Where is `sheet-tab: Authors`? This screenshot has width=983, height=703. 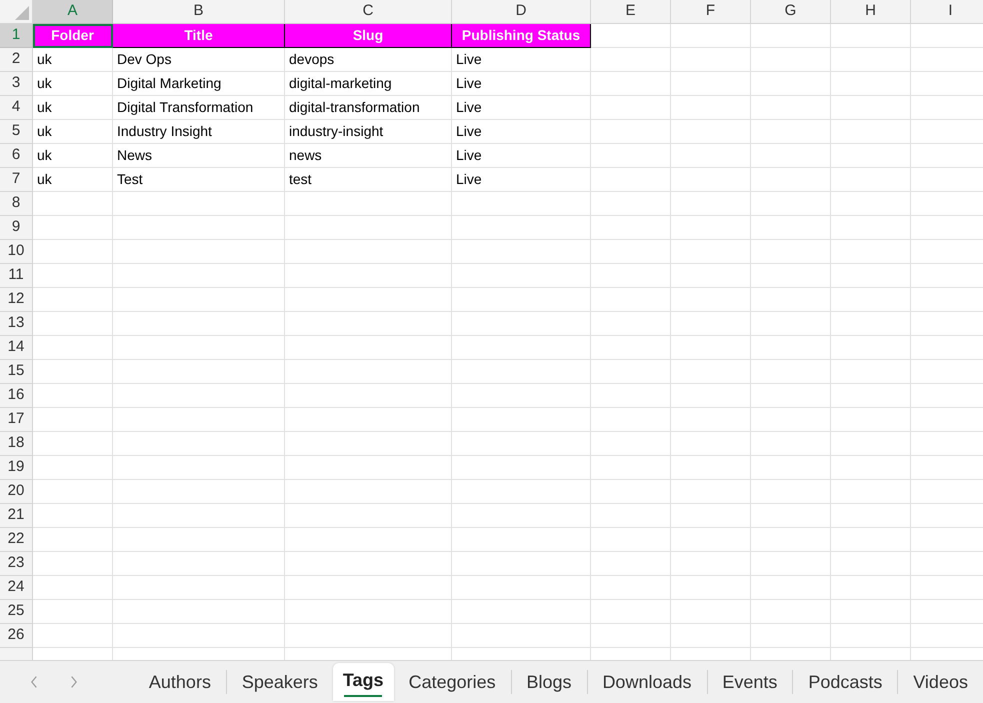
sheet-tab: Authors is located at coordinates (180, 682).